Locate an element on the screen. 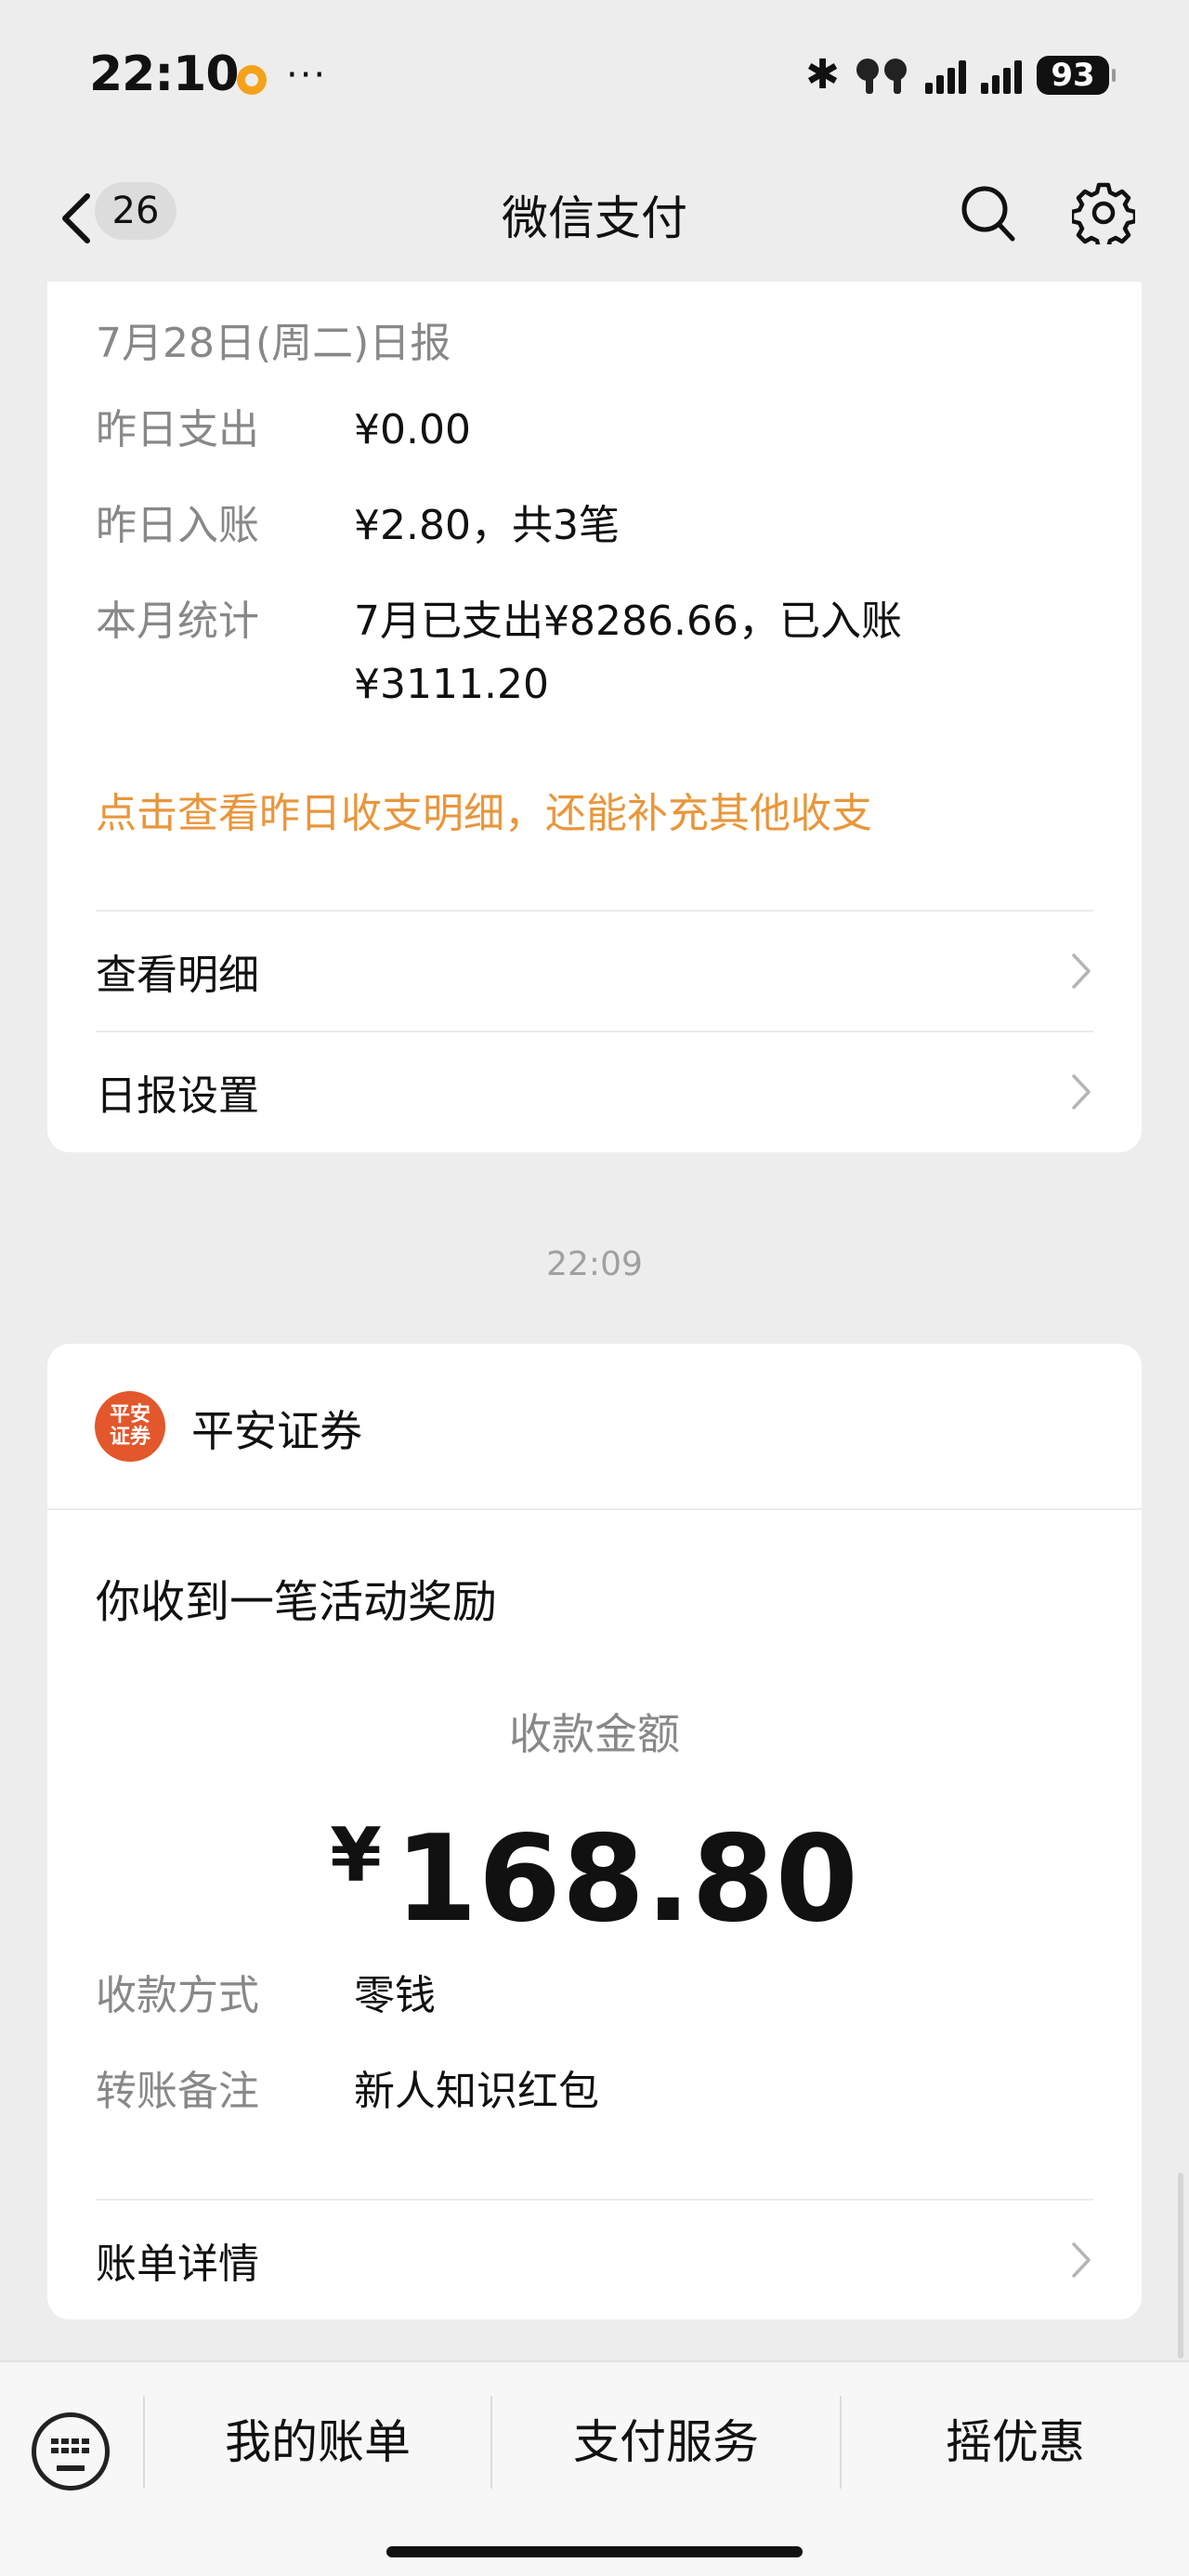 The height and width of the screenshot is (2576, 1189). more-notifications-indicator: ··· is located at coordinates (307, 75).